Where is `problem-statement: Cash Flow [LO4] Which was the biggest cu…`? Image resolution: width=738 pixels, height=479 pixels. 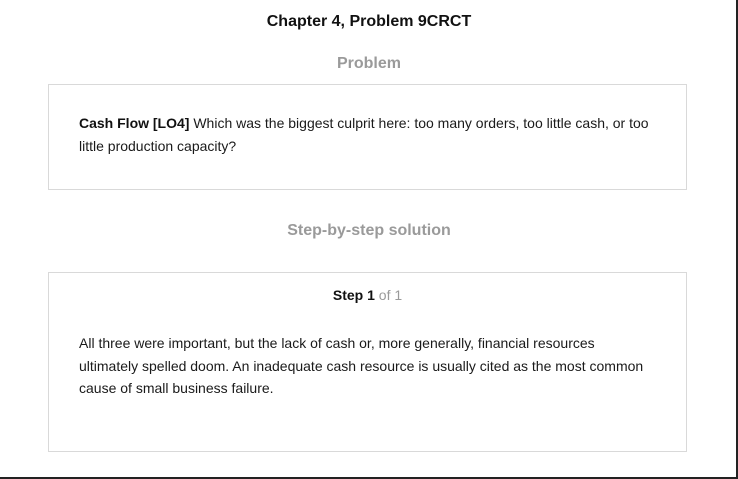
problem-statement: Cash Flow [LO4] Which was the biggest cu… is located at coordinates (365, 134).